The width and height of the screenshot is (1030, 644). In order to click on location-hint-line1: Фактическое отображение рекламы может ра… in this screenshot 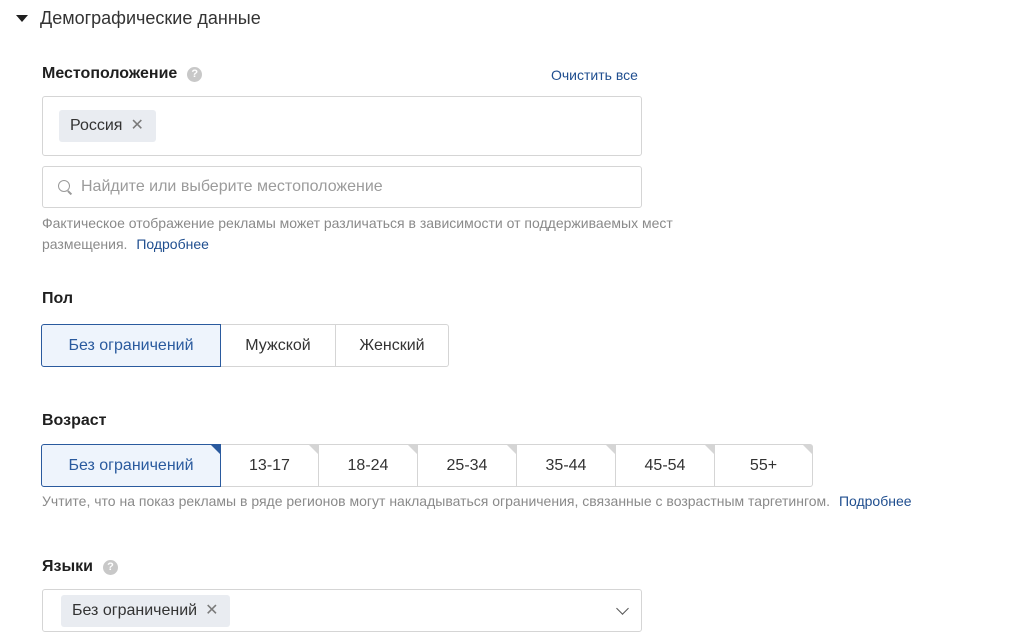, I will do `click(357, 223)`.